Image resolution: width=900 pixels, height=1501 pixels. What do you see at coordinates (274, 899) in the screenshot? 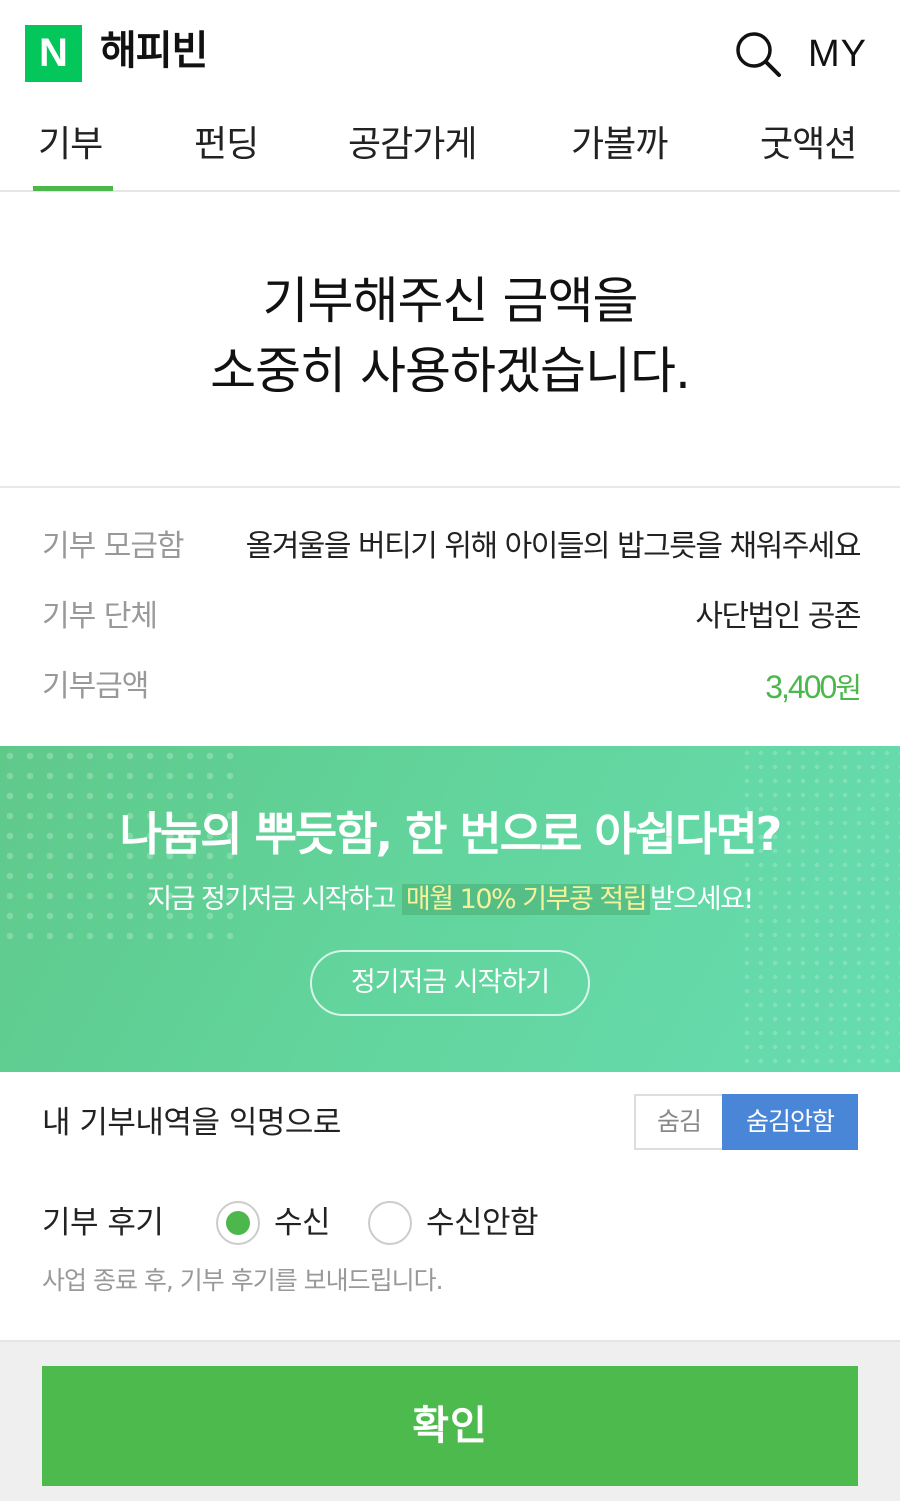
I see `banner-sub-prefix: 지금 정기저금 시작하고` at bounding box center [274, 899].